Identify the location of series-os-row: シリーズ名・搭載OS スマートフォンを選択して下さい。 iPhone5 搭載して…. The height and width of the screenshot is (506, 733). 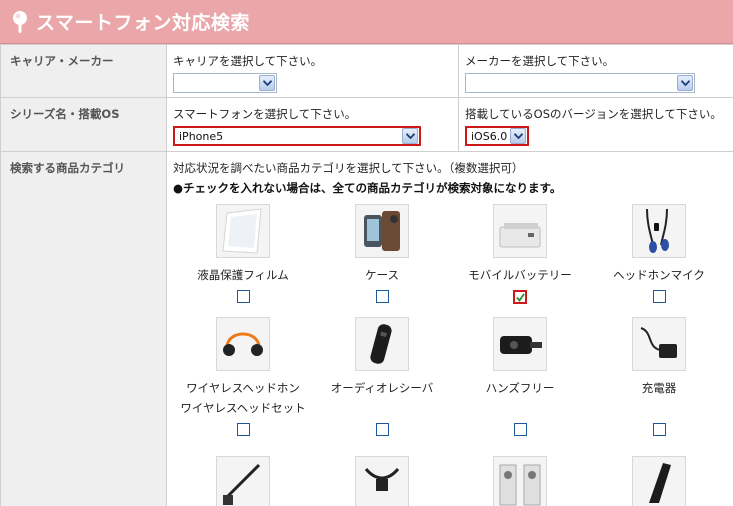
(366, 124).